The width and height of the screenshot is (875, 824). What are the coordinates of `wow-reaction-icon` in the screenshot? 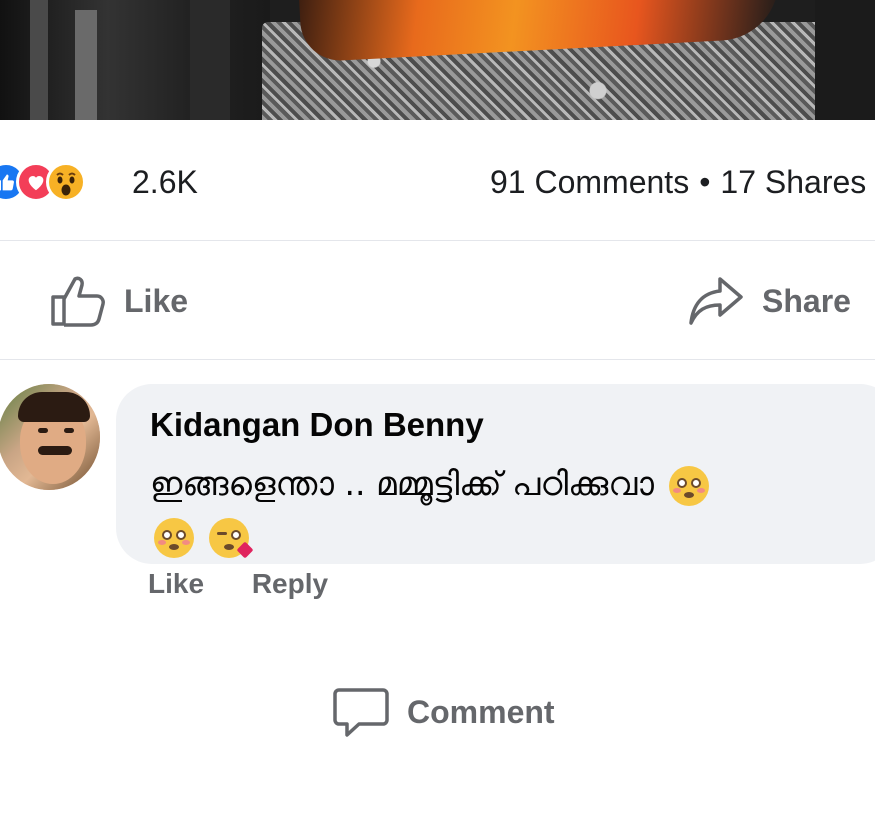 It's located at (66, 182).